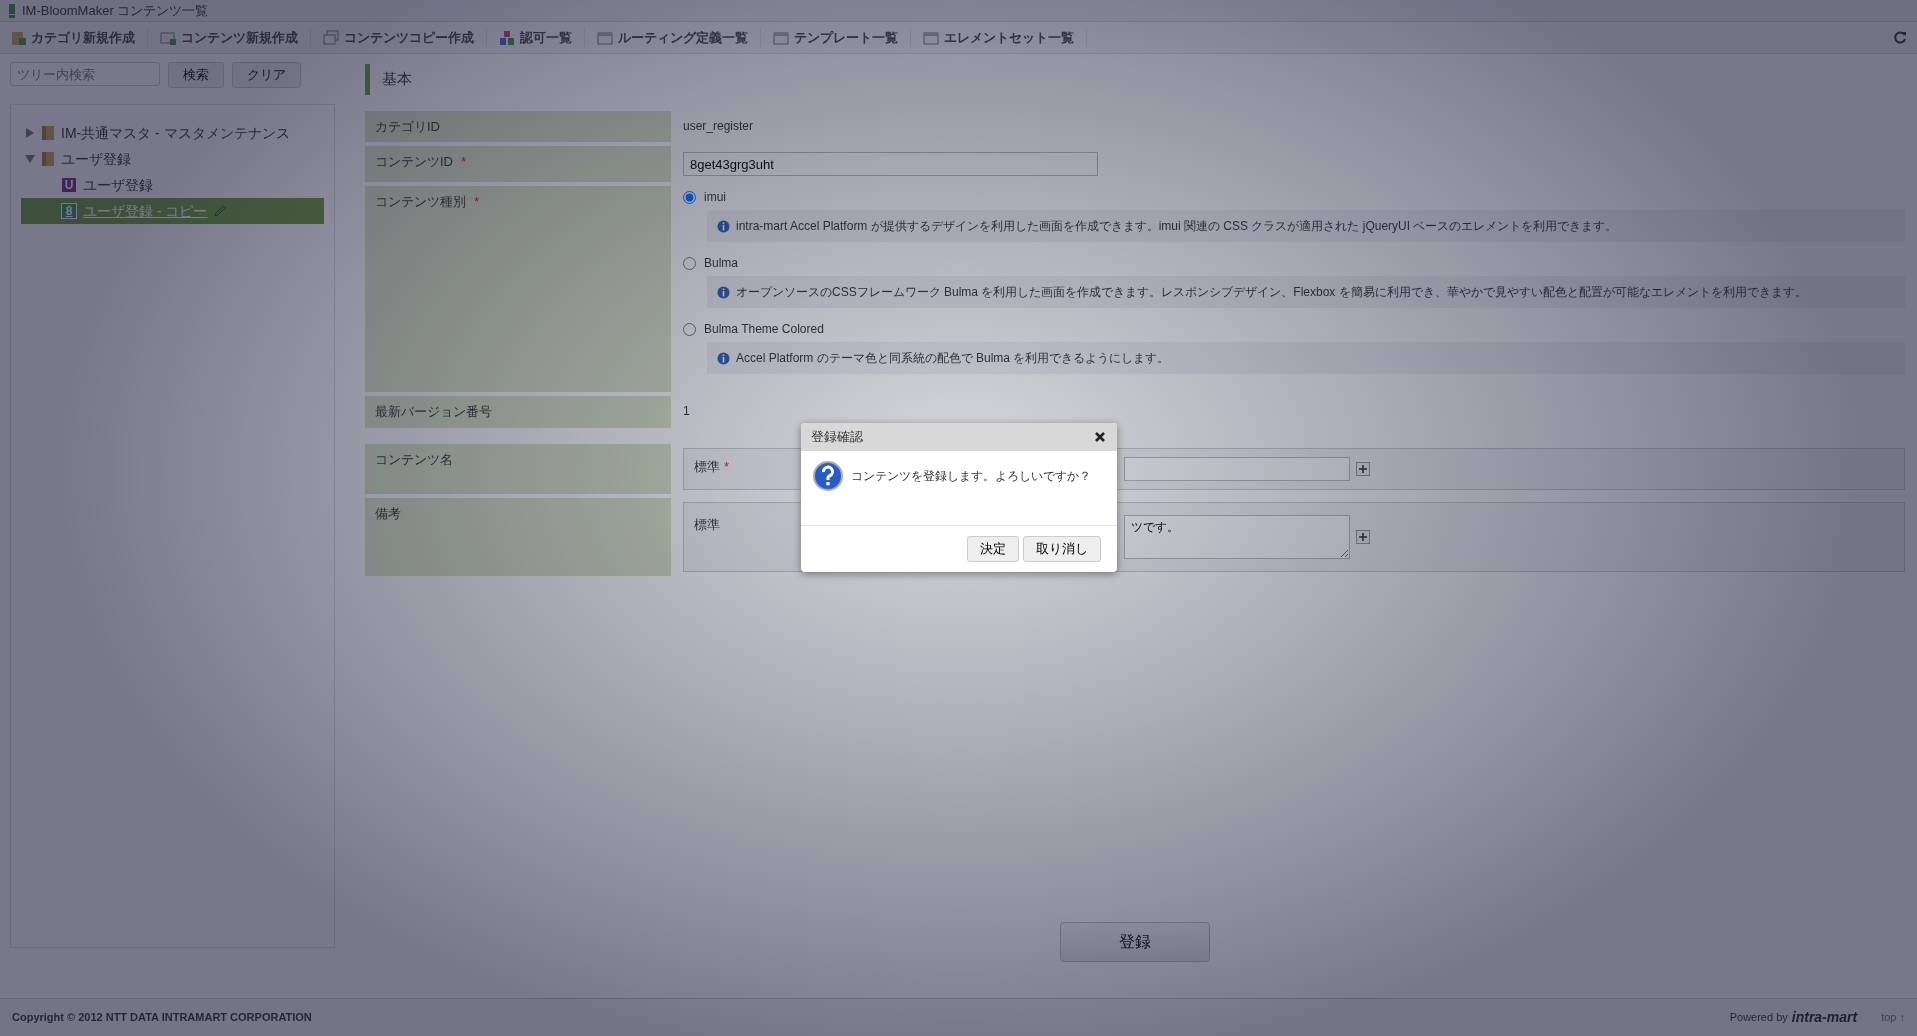 Image resolution: width=1917 pixels, height=1036 pixels. I want to click on field-label: カテゴリID, so click(518, 126).